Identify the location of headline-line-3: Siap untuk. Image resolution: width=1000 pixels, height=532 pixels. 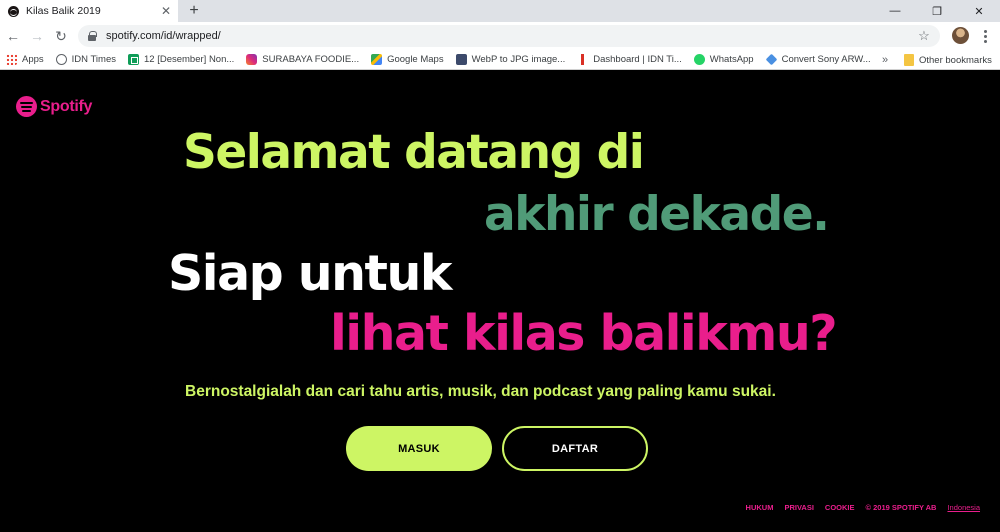
(310, 273).